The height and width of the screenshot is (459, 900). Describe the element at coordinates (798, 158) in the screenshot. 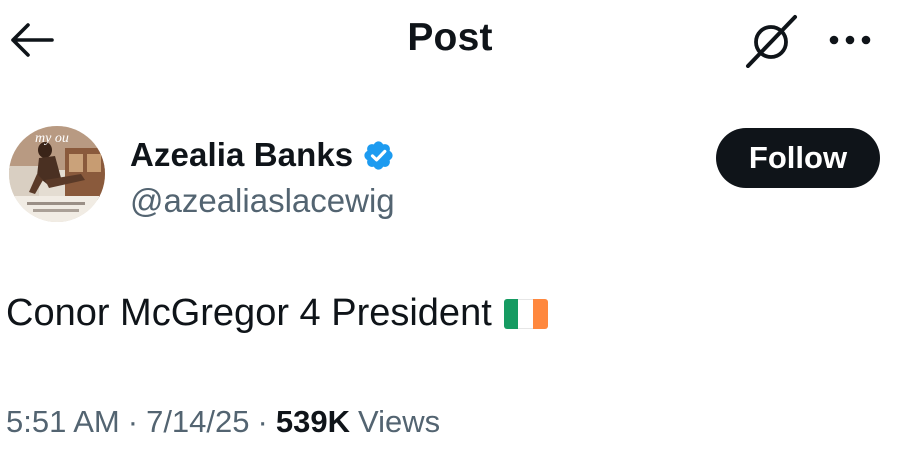

I see `follow-button: Follow` at that location.